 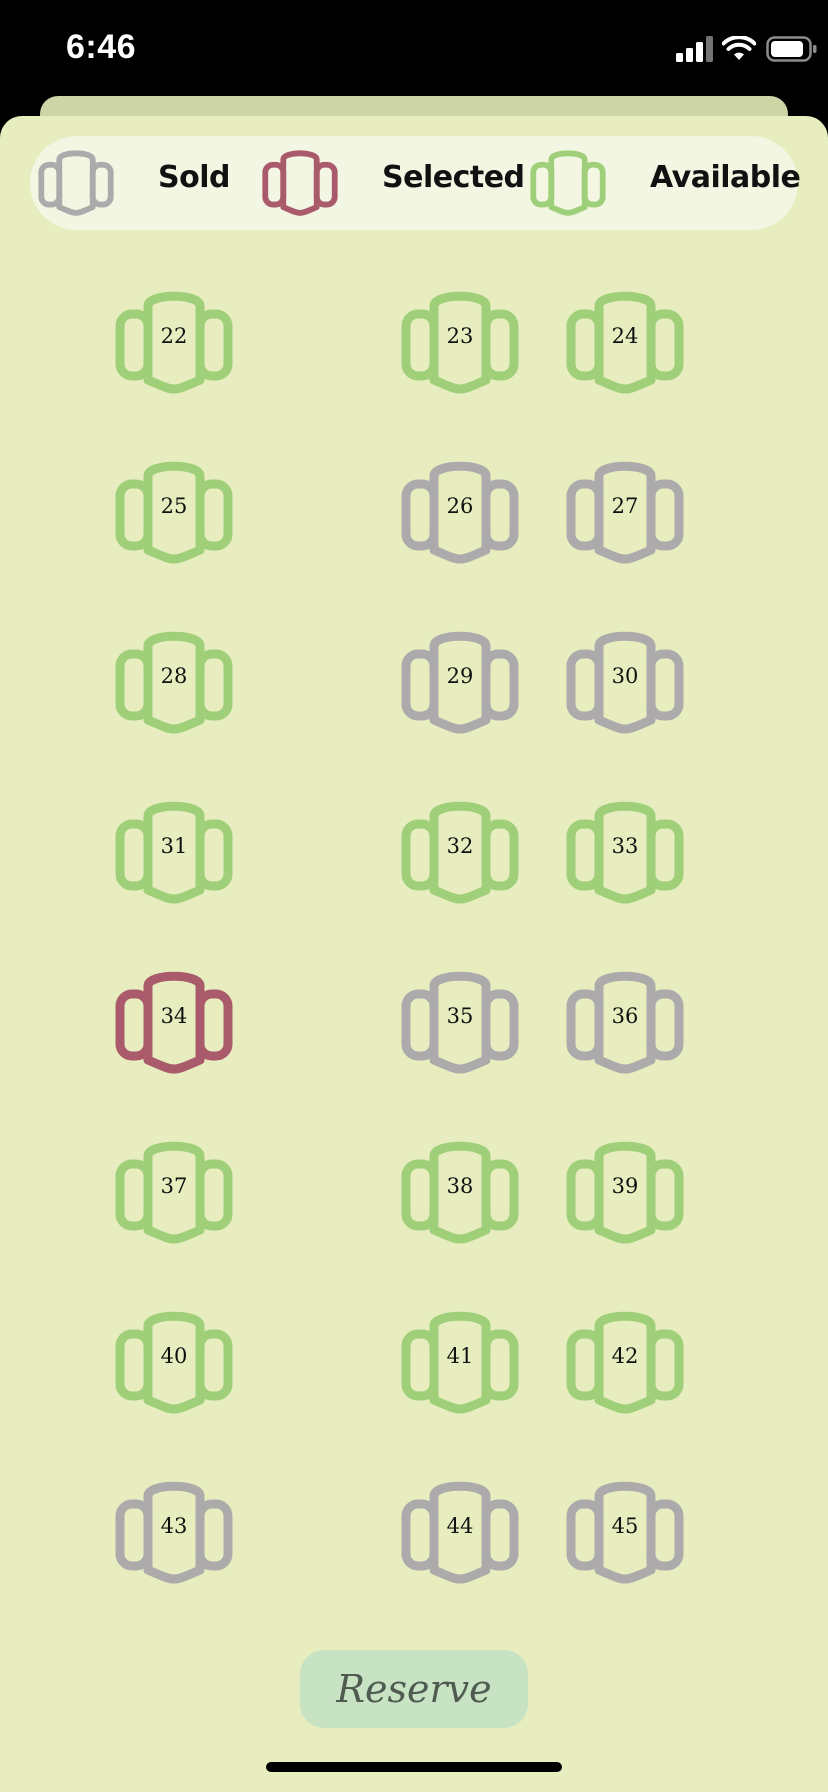 I want to click on seat-available: 38, so click(x=460, y=1194).